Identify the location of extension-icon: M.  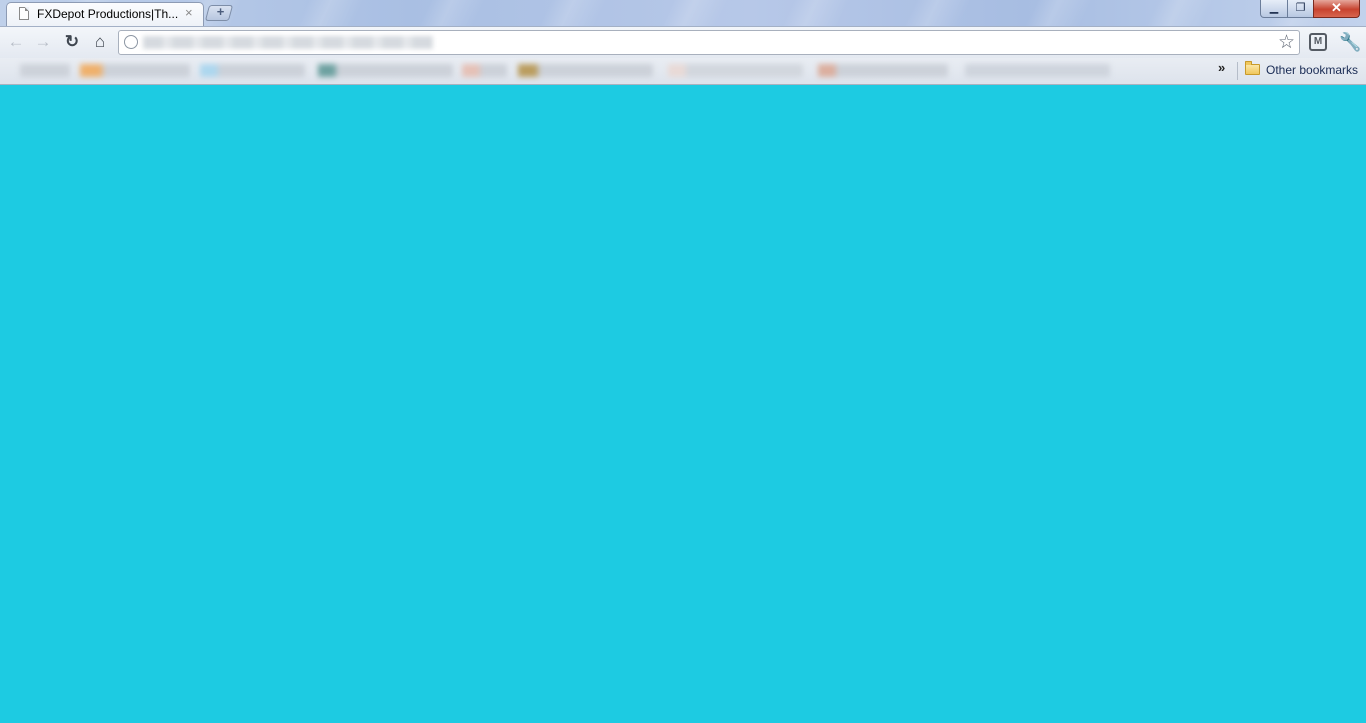
(1318, 42).